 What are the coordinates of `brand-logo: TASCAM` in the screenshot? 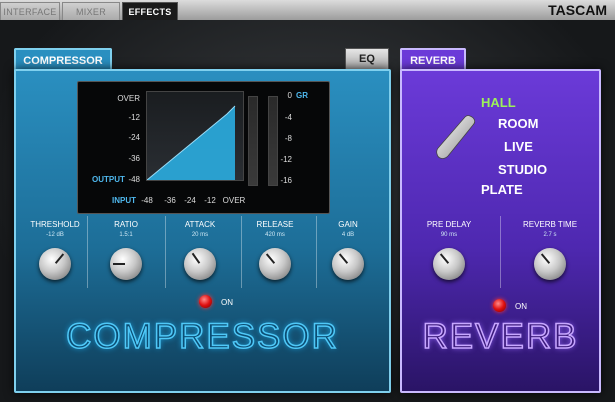 It's located at (577, 10).